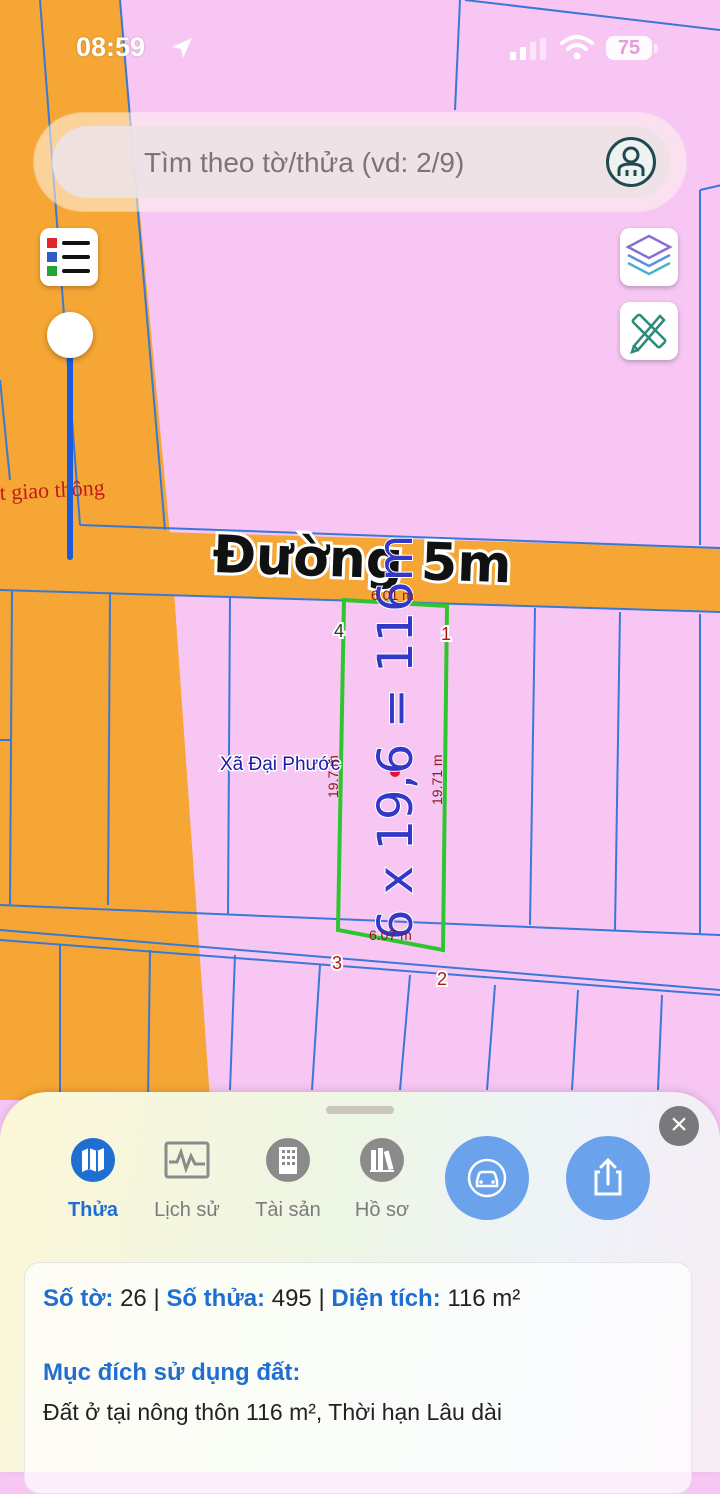  What do you see at coordinates (70, 335) in the screenshot?
I see `opacity-slider-thumb` at bounding box center [70, 335].